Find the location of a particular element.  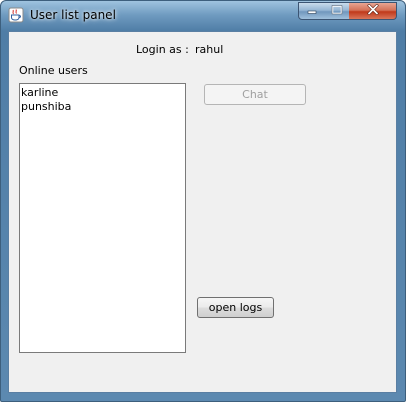

java-cup-icon is located at coordinates (16, 15).